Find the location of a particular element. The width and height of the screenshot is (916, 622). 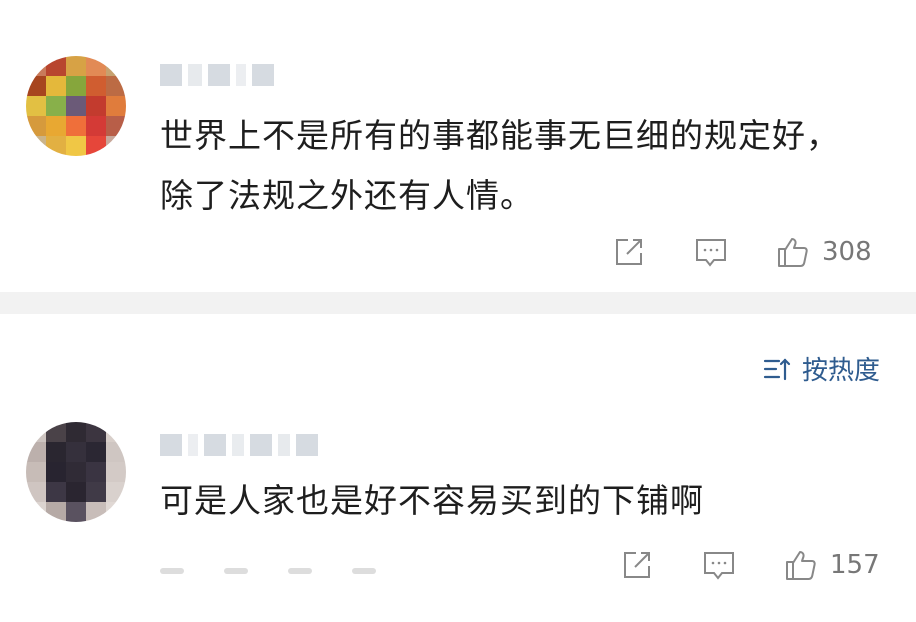

avatar-image is located at coordinates (76, 472).